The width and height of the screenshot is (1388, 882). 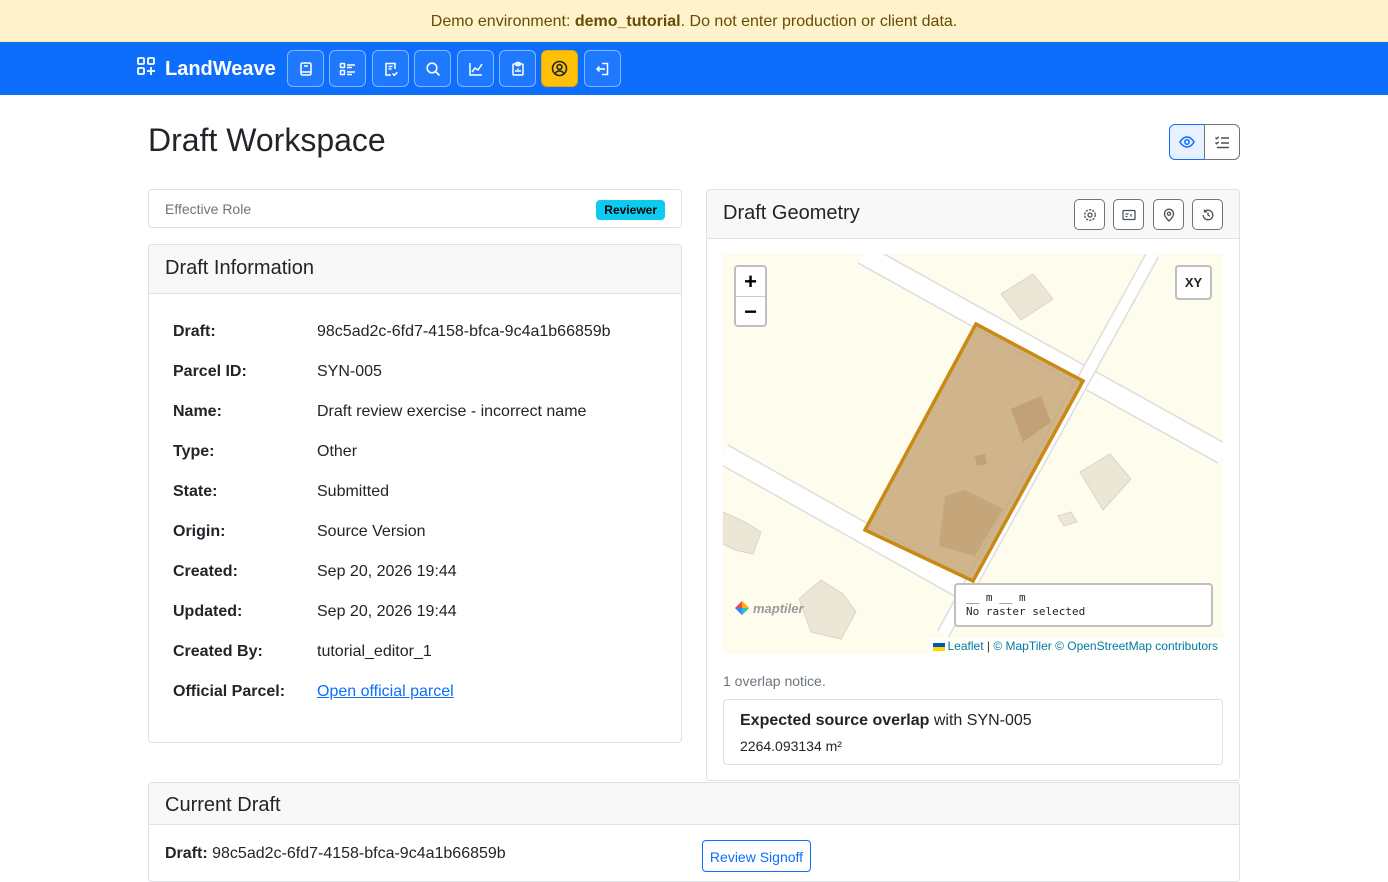 What do you see at coordinates (199, 531) in the screenshot?
I see `info-label: Origin:` at bounding box center [199, 531].